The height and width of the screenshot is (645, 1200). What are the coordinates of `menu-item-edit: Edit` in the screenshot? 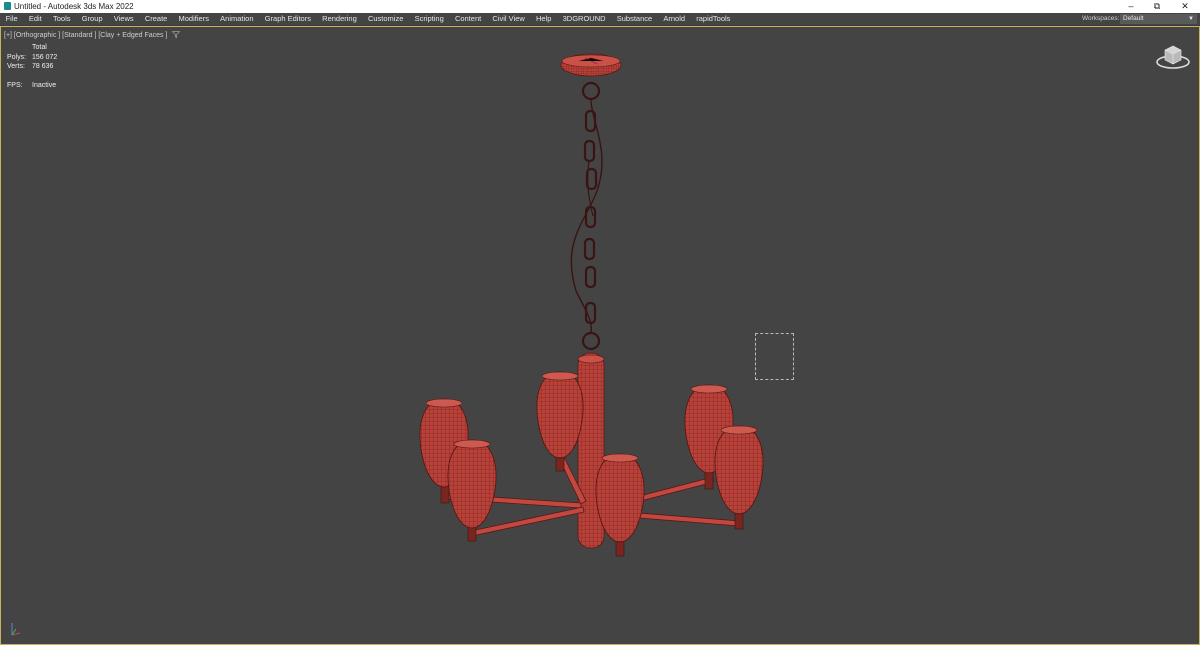 It's located at (35, 19).